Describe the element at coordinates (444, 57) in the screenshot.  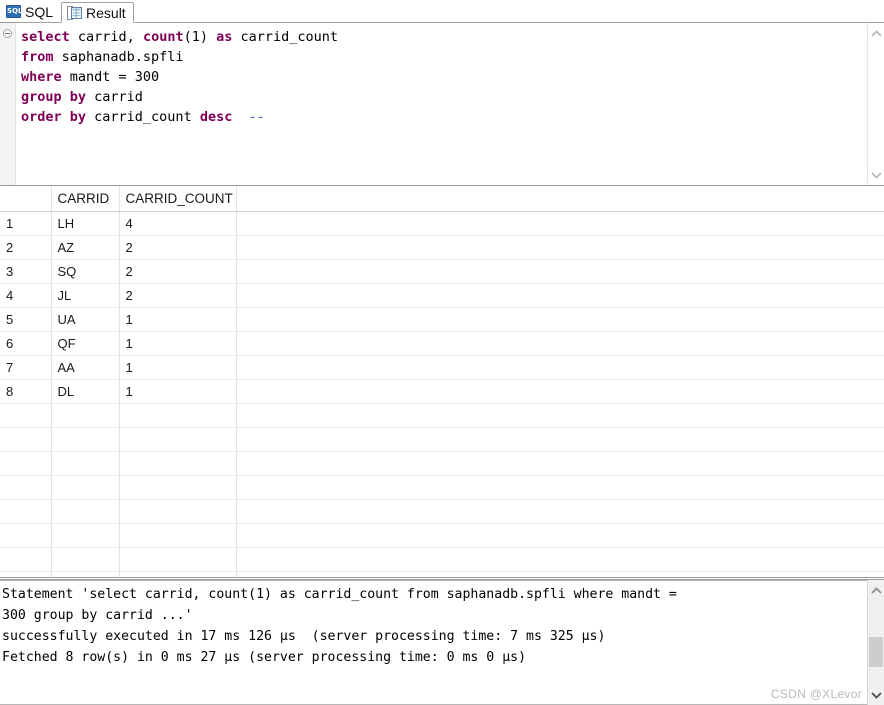
I see `sql-code-line: from saphanadb.spfli` at that location.